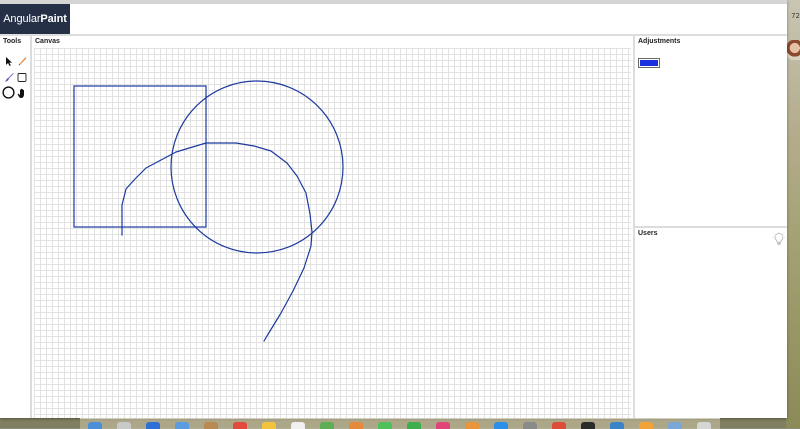 The width and height of the screenshot is (800, 429). I want to click on drawn-freehand-stroke, so click(217, 242).